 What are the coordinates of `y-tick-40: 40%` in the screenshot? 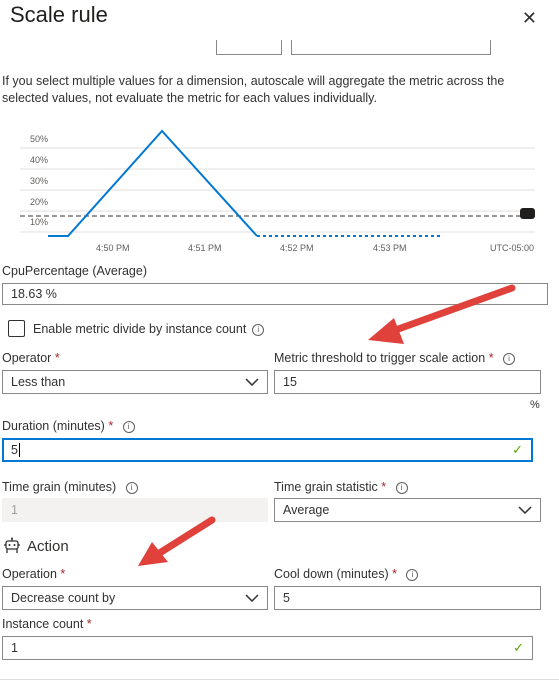 It's located at (39, 160).